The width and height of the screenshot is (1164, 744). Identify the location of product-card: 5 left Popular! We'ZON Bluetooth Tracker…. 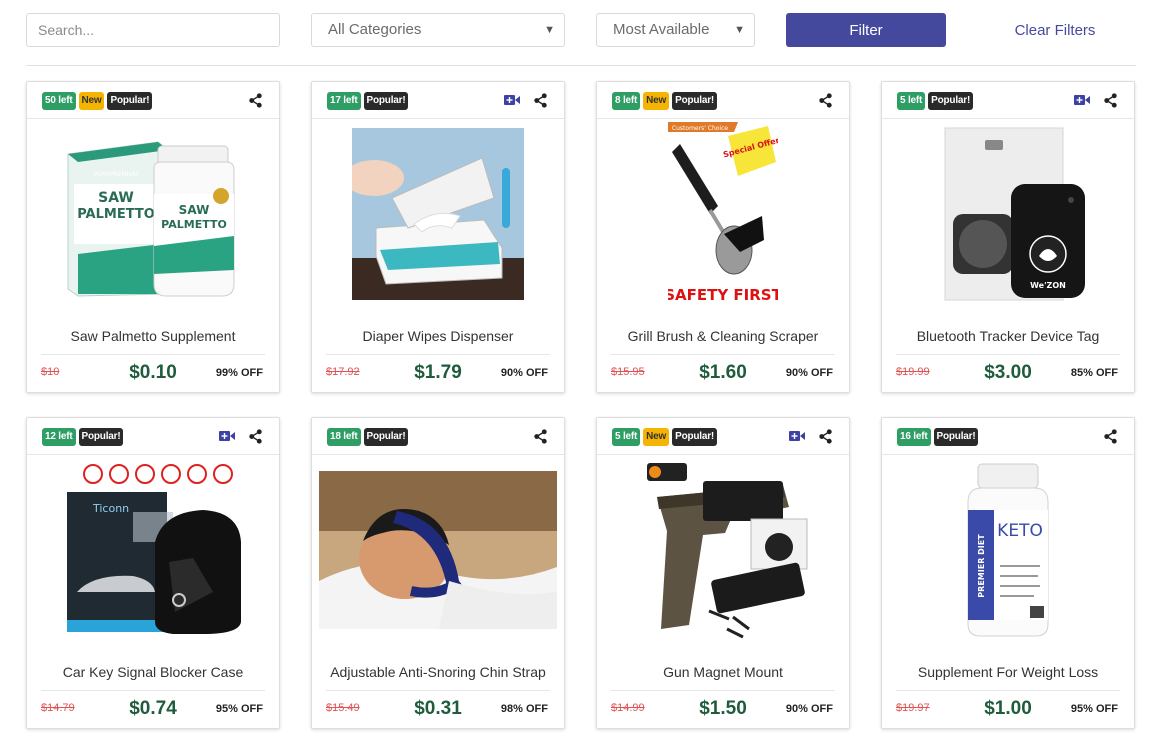
(1008, 237).